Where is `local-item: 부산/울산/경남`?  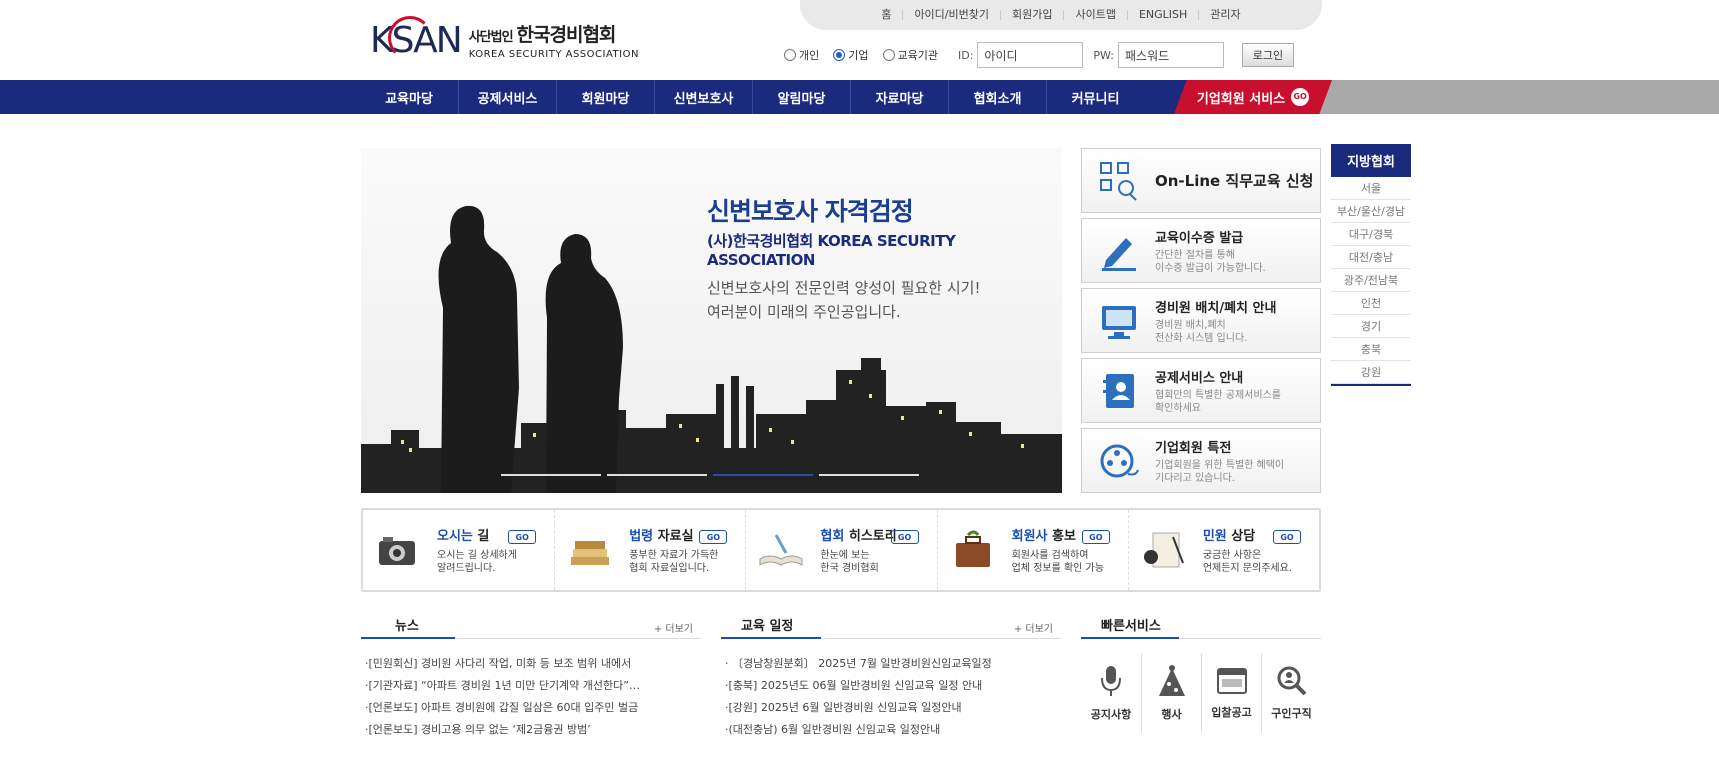
local-item: 부산/울산/경남 is located at coordinates (1371, 211).